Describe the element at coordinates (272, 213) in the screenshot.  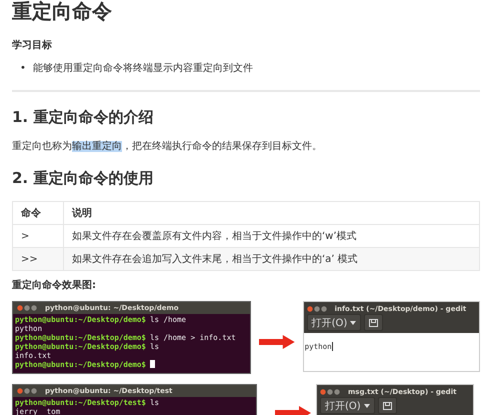
I see `column-header: 说明` at that location.